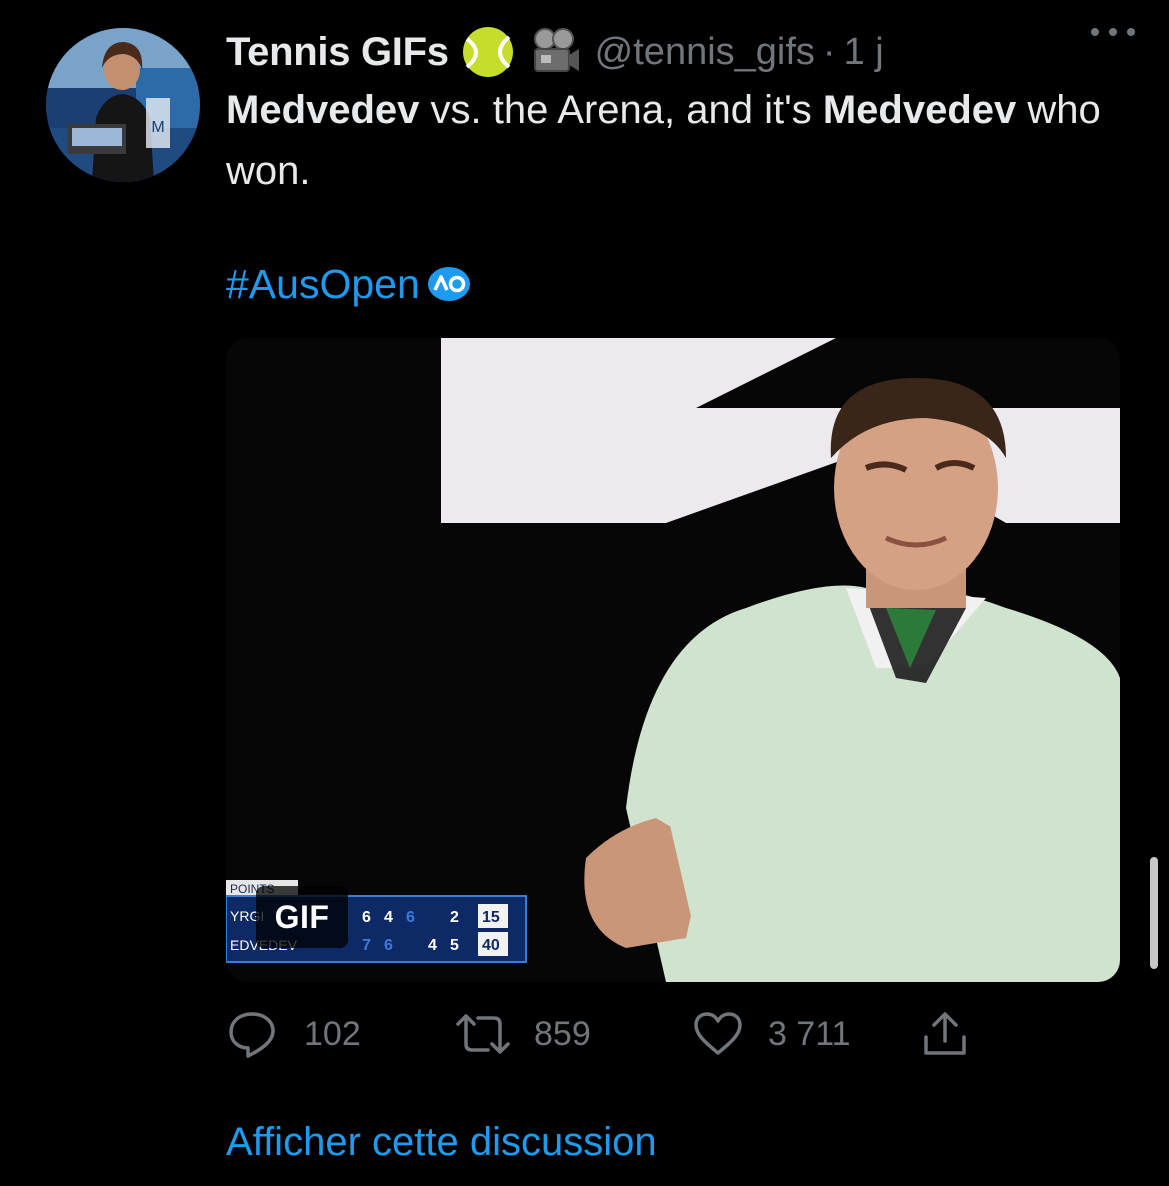  What do you see at coordinates (522, 1034) in the screenshot?
I see `retweet-button: 859` at bounding box center [522, 1034].